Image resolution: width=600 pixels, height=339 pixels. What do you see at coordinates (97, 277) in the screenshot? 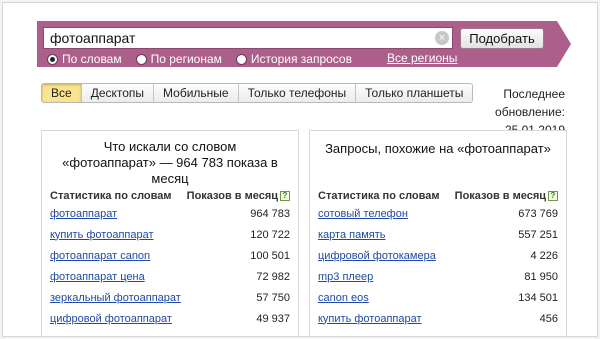
I see `phrase-link: фотоаппарат цена` at bounding box center [97, 277].